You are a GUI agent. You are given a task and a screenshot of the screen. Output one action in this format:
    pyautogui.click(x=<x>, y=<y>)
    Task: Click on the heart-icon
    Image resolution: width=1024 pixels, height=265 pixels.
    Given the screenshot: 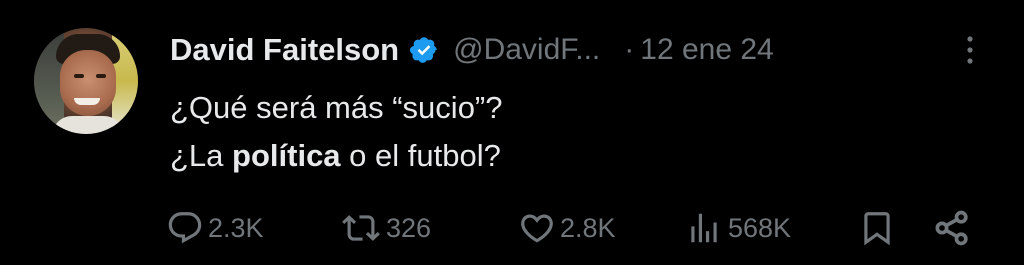 What is the action you would take?
    pyautogui.click(x=537, y=228)
    